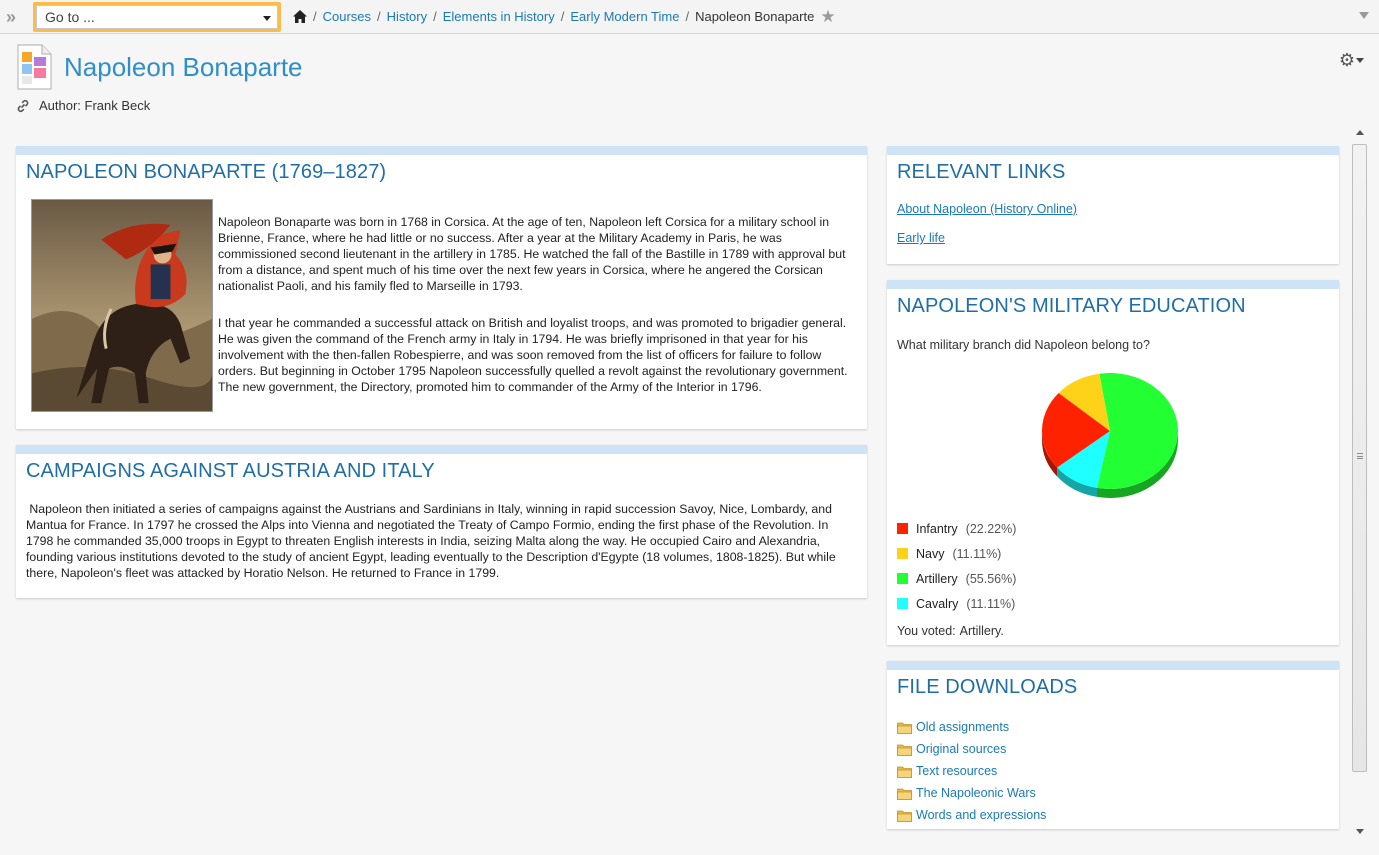 The height and width of the screenshot is (855, 1379). Describe the element at coordinates (499, 16) in the screenshot. I see `breadcrumb-elements-in-history: Elements in History` at that location.